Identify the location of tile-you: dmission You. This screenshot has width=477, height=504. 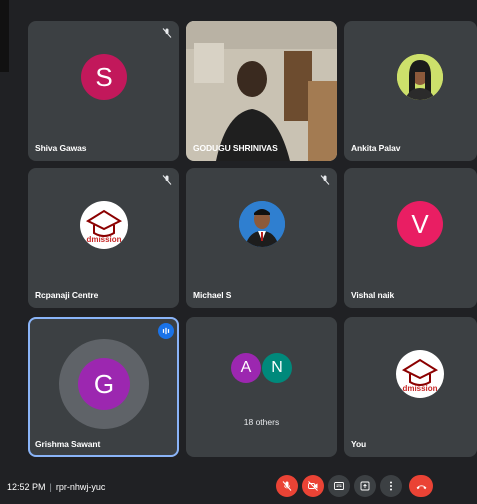
(410, 387).